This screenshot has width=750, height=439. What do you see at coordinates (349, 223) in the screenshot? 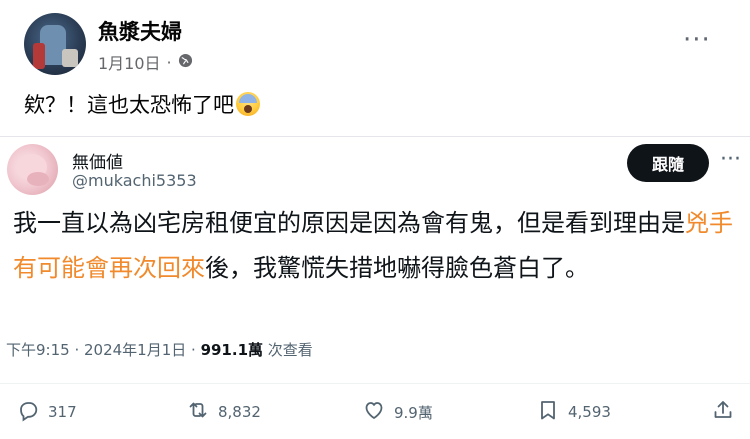
I see `tweet-text-part: 我一直以為凶宅房租便宜的原因是因為會有鬼，但是看到理由是` at bounding box center [349, 223].